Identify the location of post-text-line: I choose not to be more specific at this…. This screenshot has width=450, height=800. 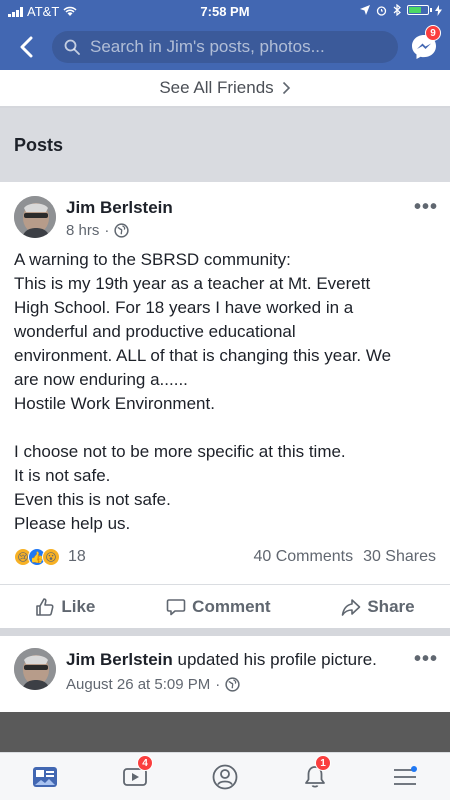
(180, 451).